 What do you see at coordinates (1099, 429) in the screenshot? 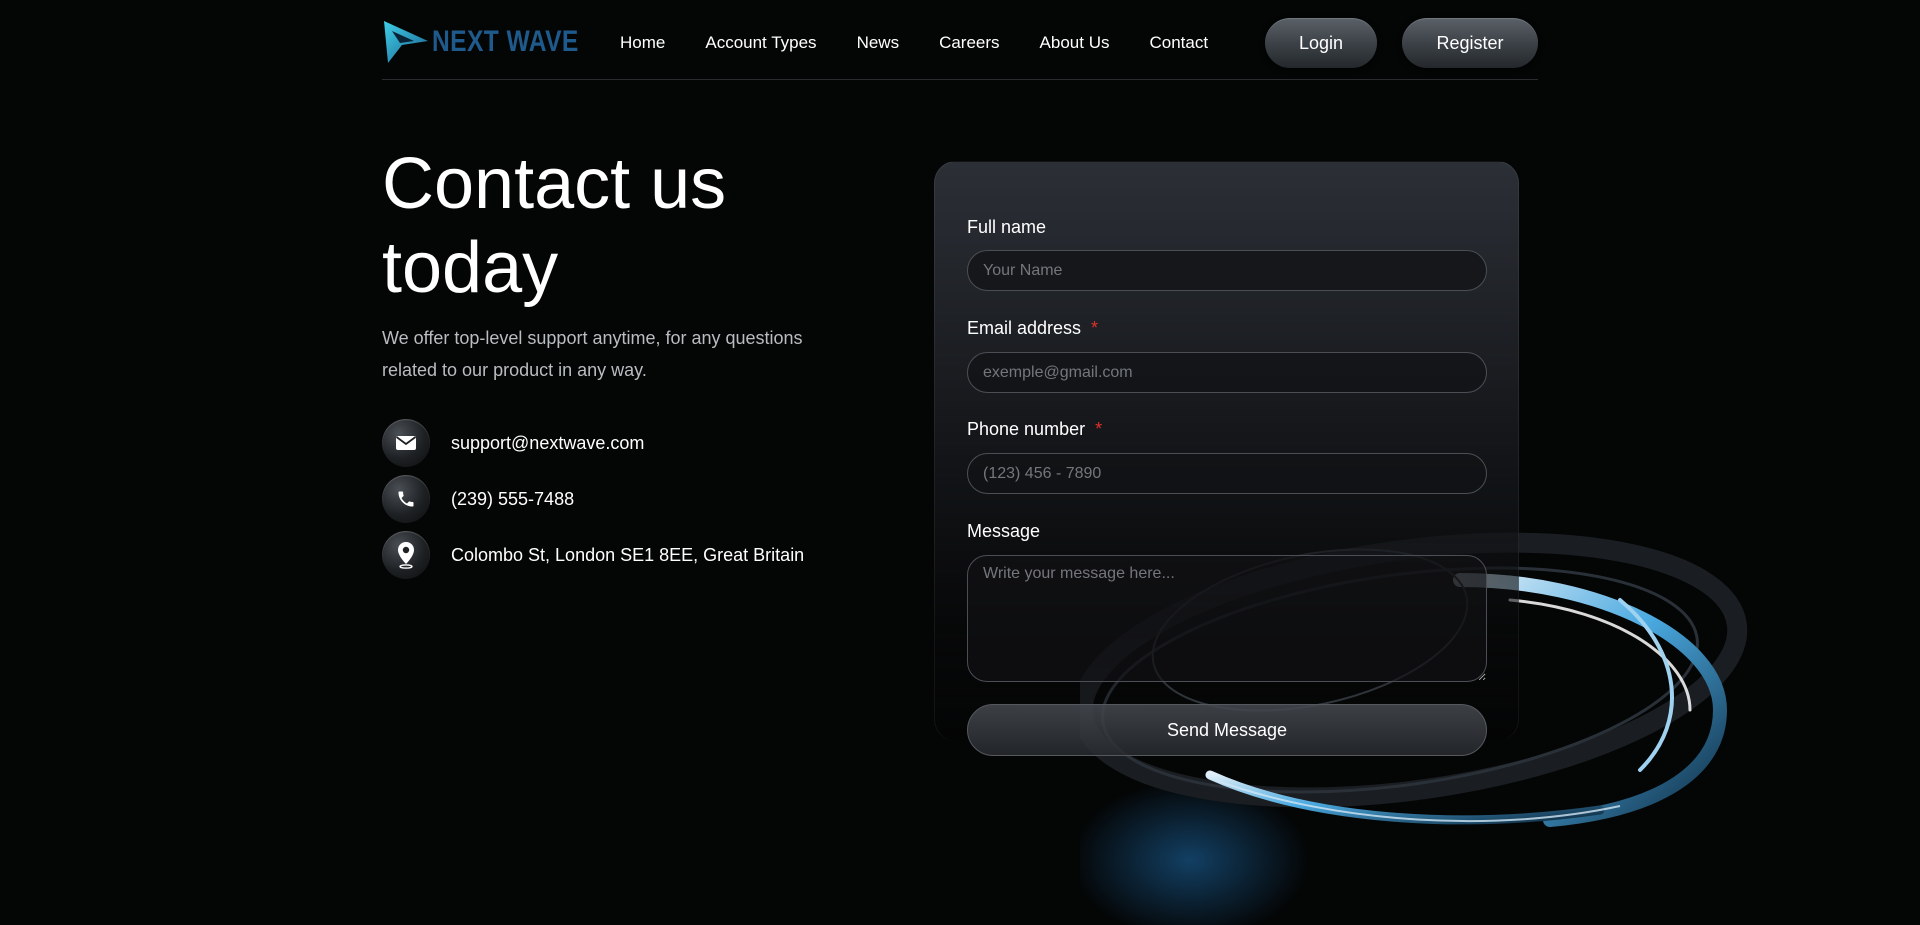
I see `phone-required-mark: *` at bounding box center [1099, 429].